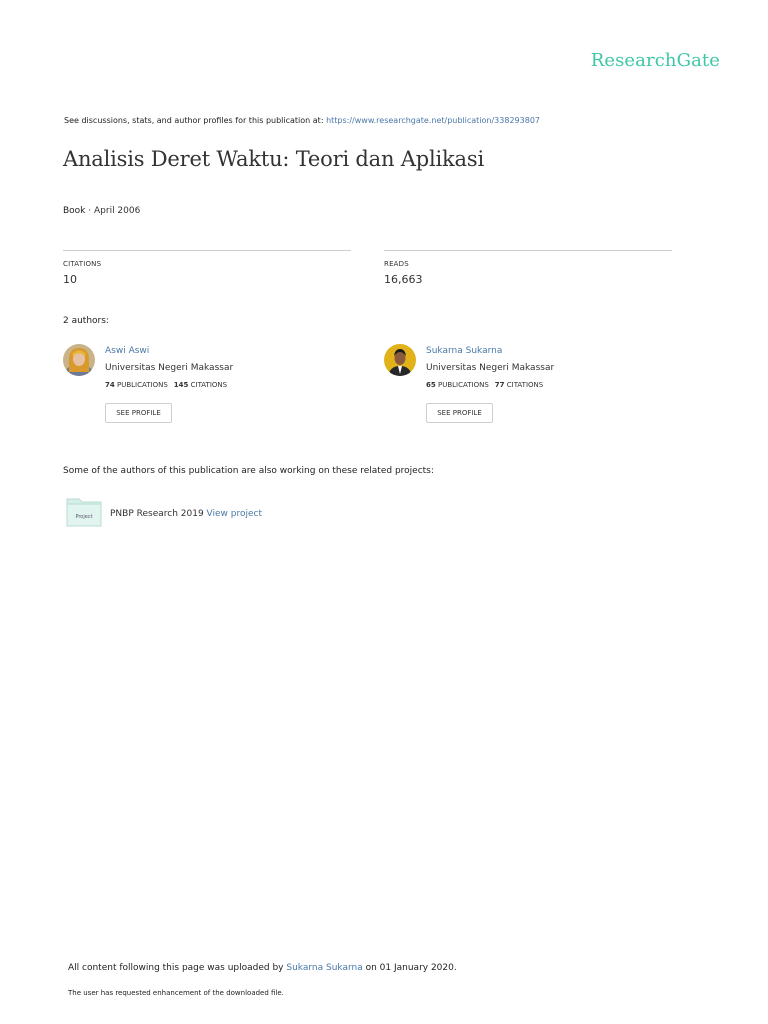 The height and width of the screenshot is (1024, 768). I want to click on author-publications-count: 65, so click(431, 385).